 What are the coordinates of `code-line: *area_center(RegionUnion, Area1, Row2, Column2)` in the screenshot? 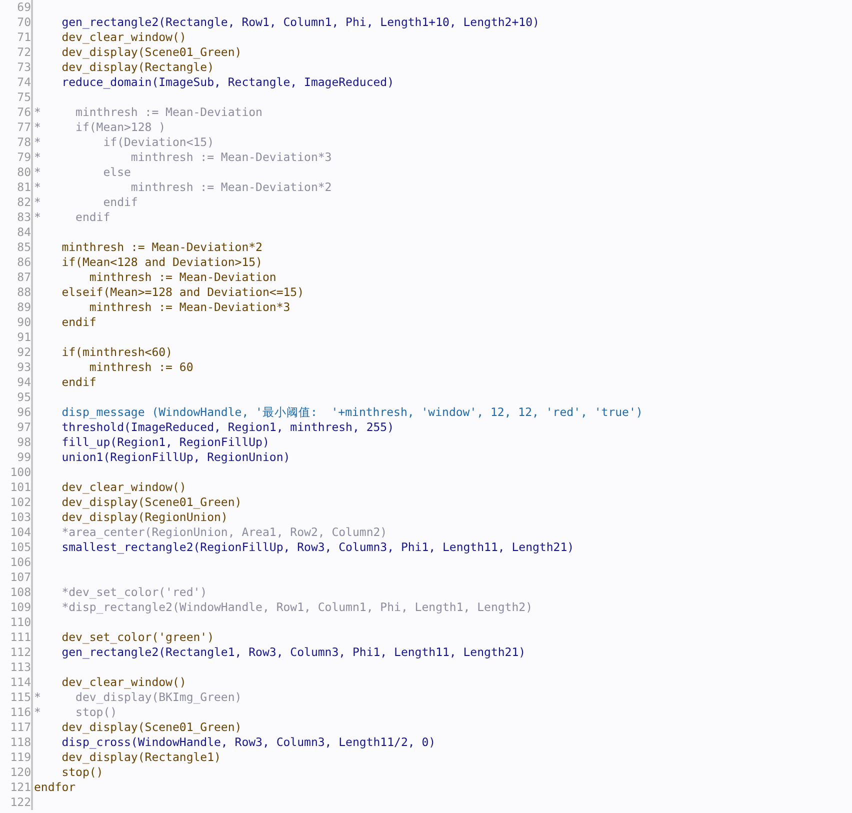 It's located at (224, 532).